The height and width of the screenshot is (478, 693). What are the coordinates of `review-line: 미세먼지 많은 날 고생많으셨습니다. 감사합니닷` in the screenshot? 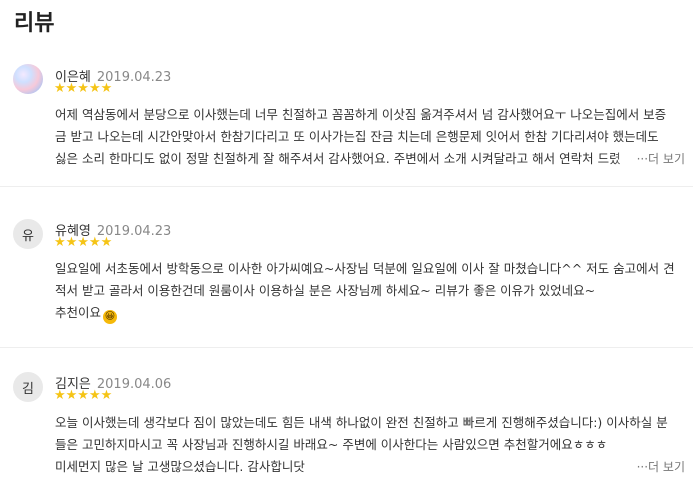 It's located at (180, 466).